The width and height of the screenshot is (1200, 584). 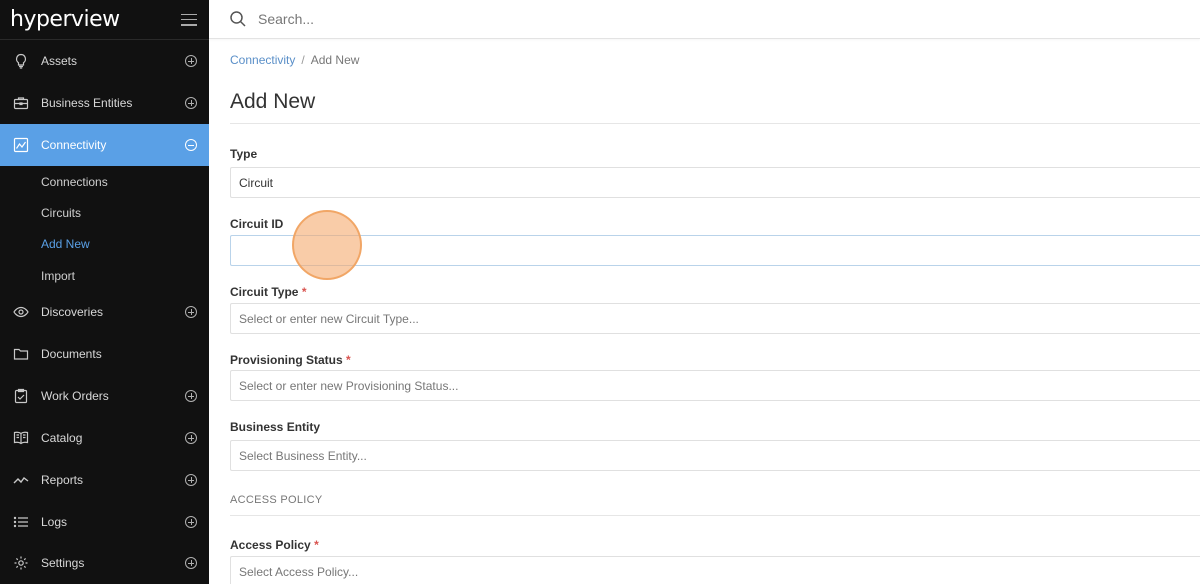 What do you see at coordinates (104, 354) in the screenshot?
I see `sidebar-item-documents: Documents` at bounding box center [104, 354].